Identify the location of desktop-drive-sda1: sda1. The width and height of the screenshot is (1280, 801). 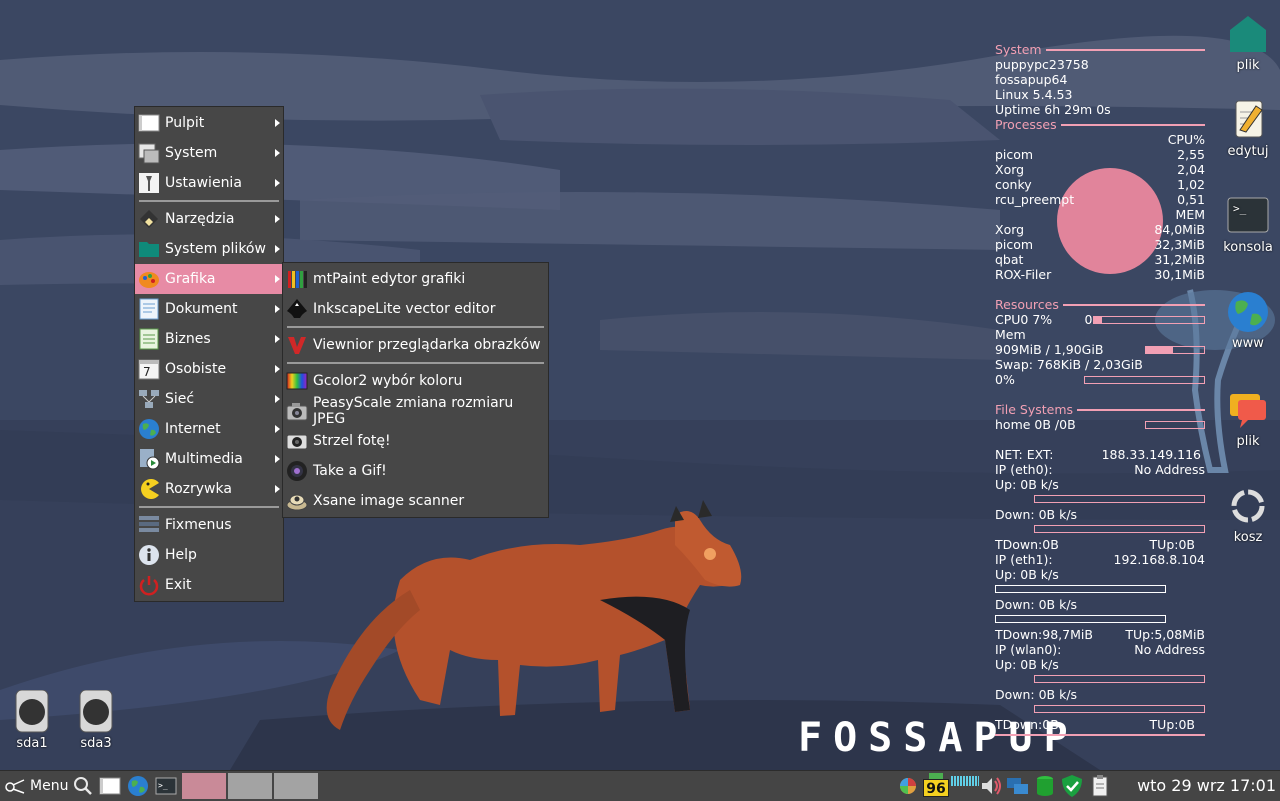
(32, 720).